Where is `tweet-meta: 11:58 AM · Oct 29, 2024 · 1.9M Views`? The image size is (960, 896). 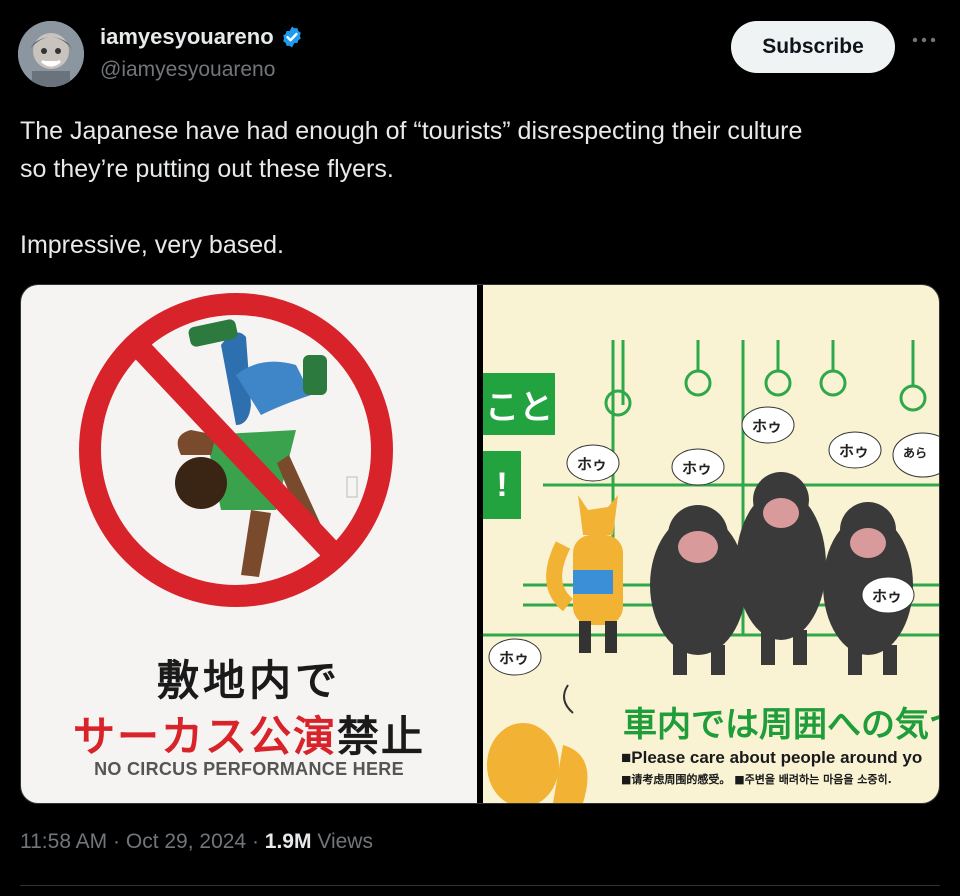 tweet-meta: 11:58 AM · Oct 29, 2024 · 1.9M Views is located at coordinates (196, 842).